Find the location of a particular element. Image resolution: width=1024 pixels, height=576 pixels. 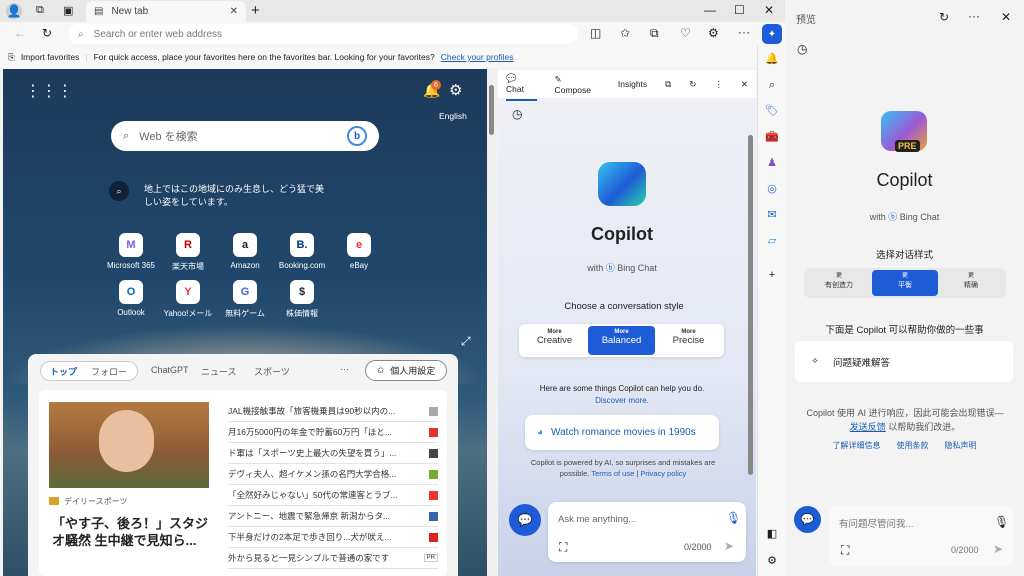

shopping-icon: 🏷 is located at coordinates (772, 111).